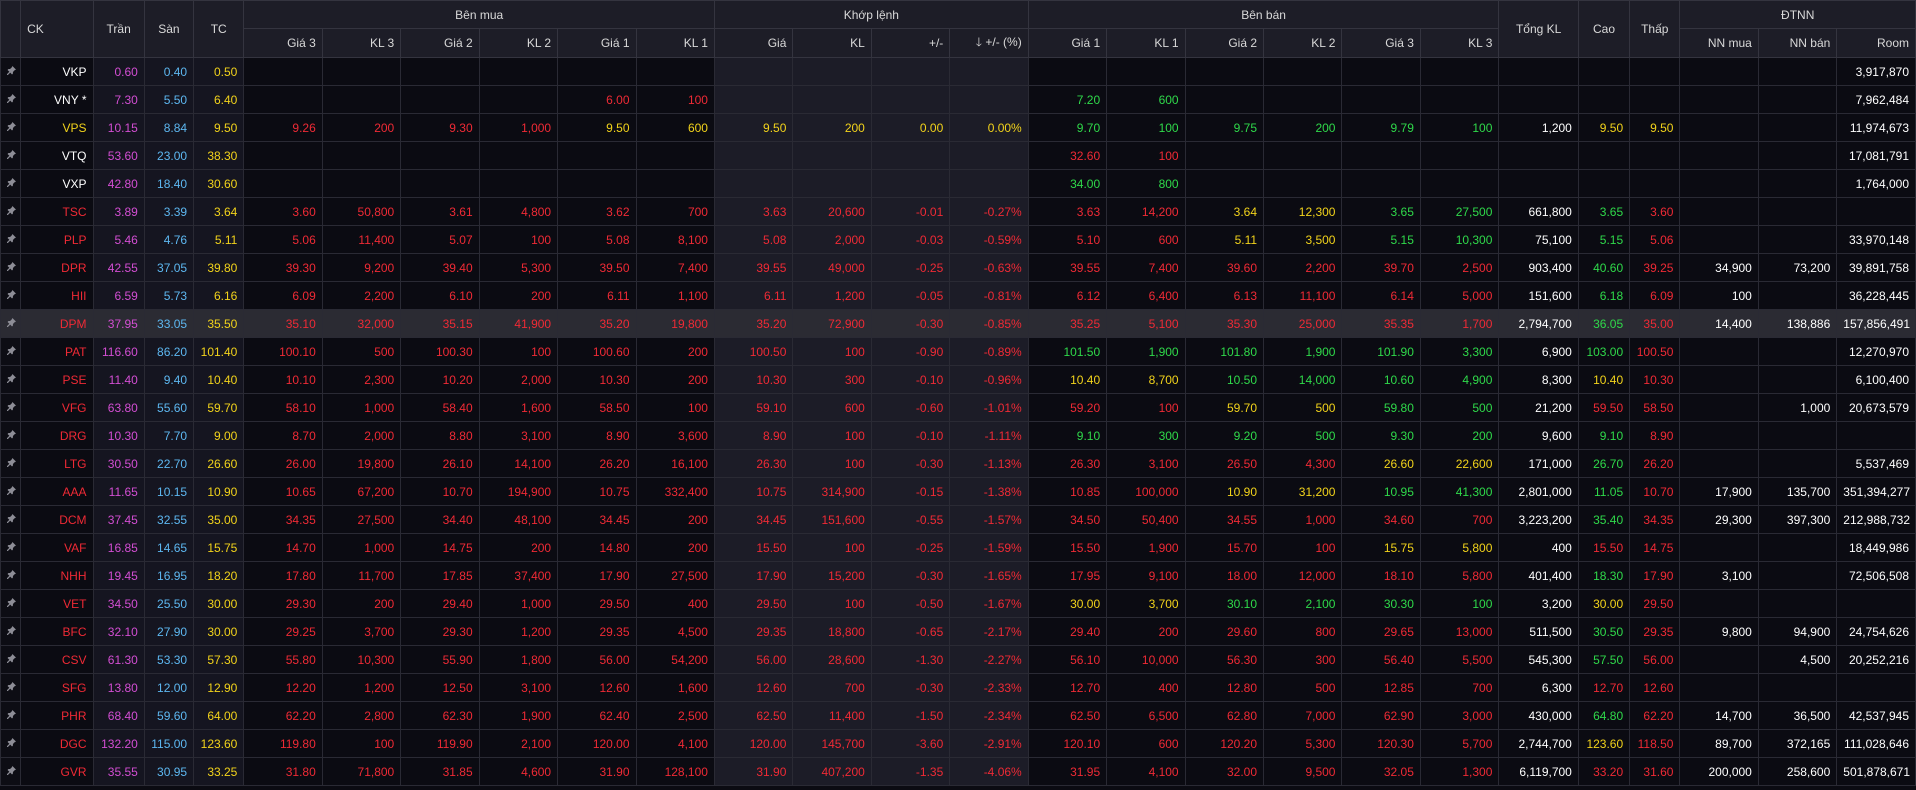  What do you see at coordinates (57, 603) in the screenshot?
I see `symbol-cell: VET` at bounding box center [57, 603].